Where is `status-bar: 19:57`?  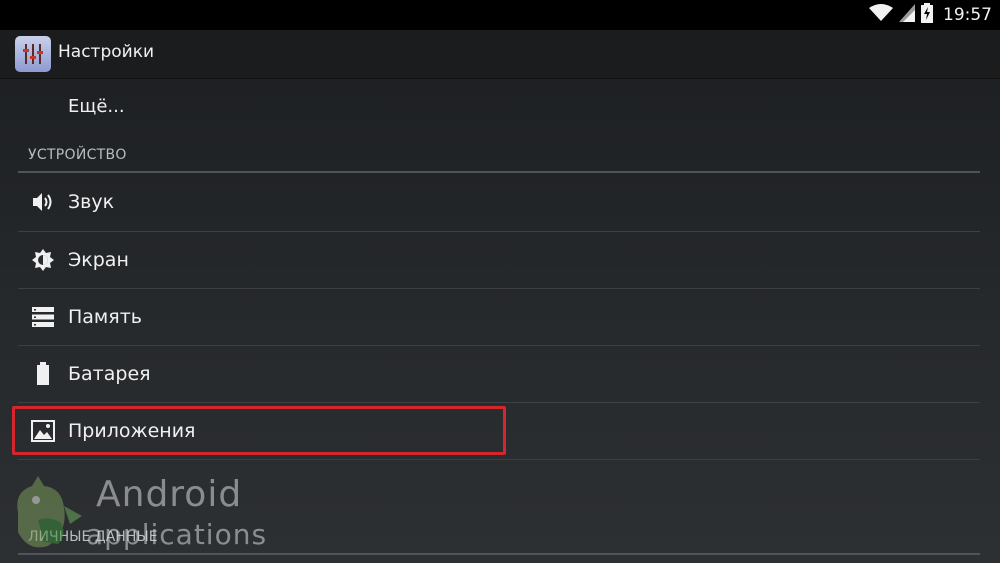 status-bar: 19:57 is located at coordinates (500, 15).